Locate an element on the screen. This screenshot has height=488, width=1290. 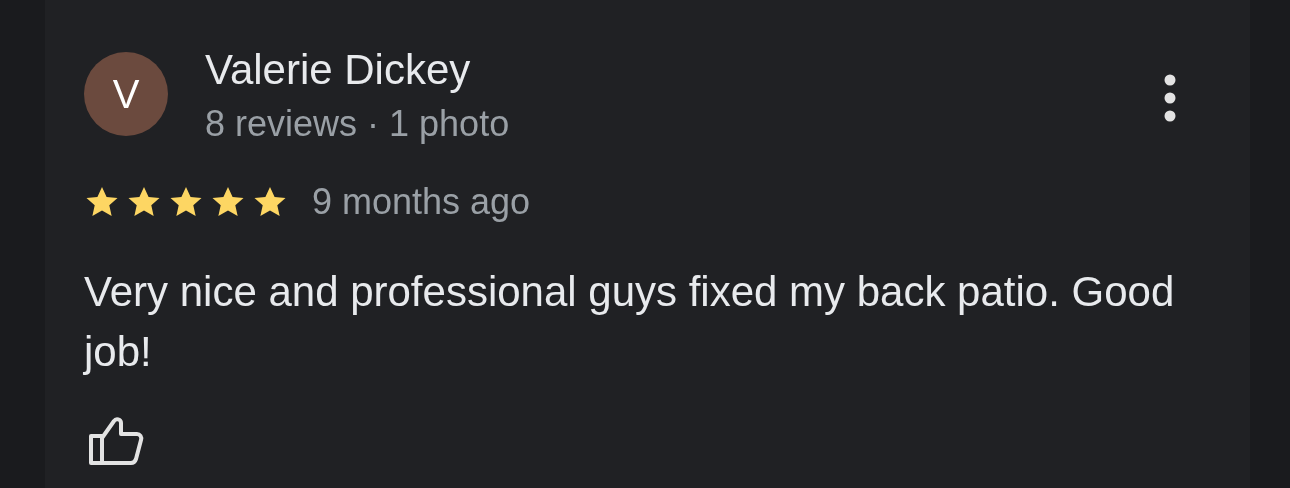
avatar: V is located at coordinates (126, 94).